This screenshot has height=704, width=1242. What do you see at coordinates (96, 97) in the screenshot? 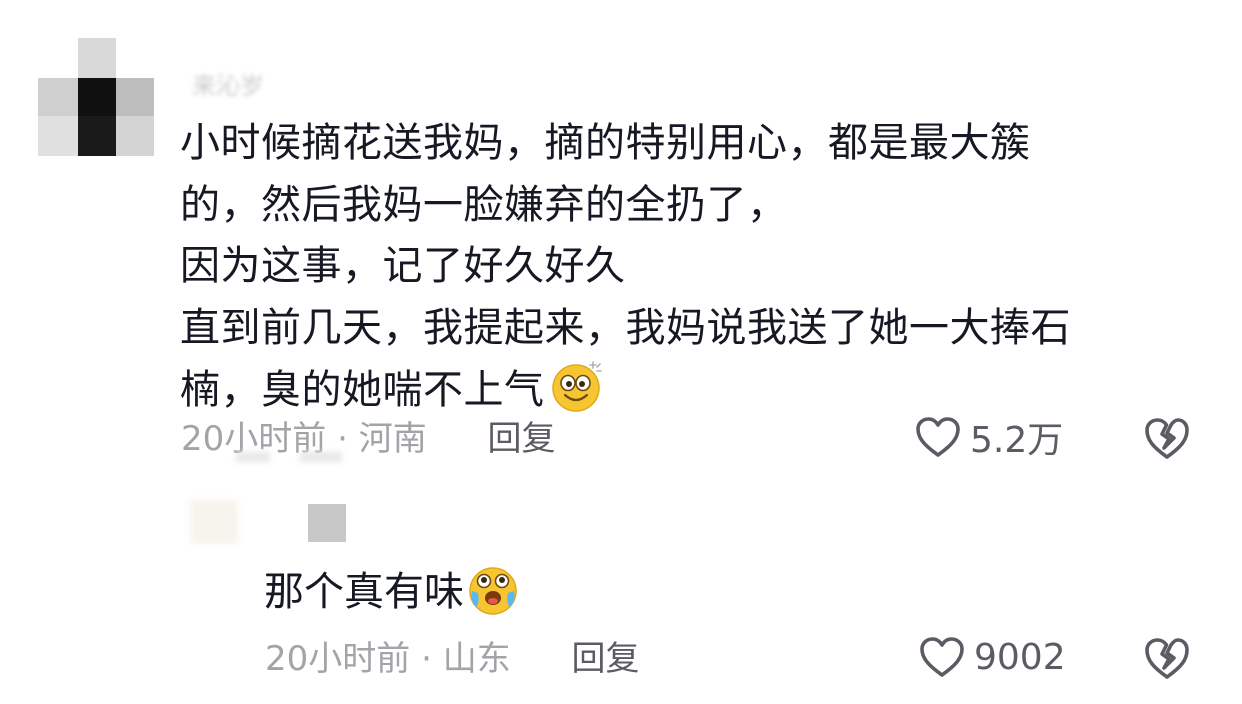
I see `avatar` at bounding box center [96, 97].